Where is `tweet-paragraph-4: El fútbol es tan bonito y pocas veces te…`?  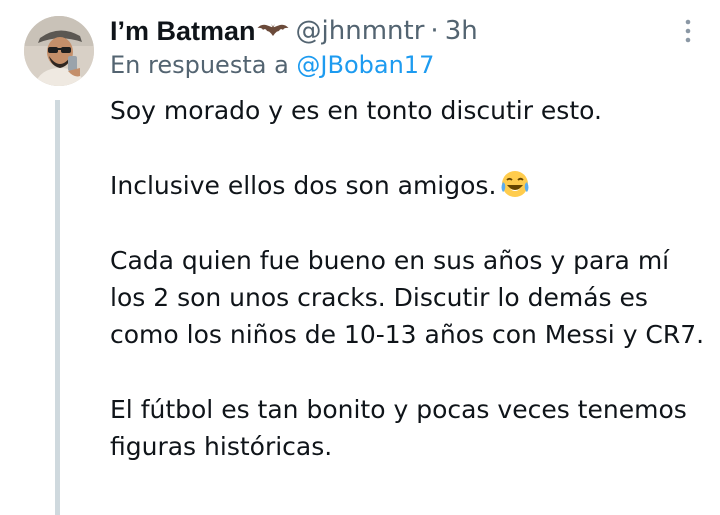
tweet-paragraph-4: El fútbol es tan bonito y pocas veces te… is located at coordinates (398, 428).